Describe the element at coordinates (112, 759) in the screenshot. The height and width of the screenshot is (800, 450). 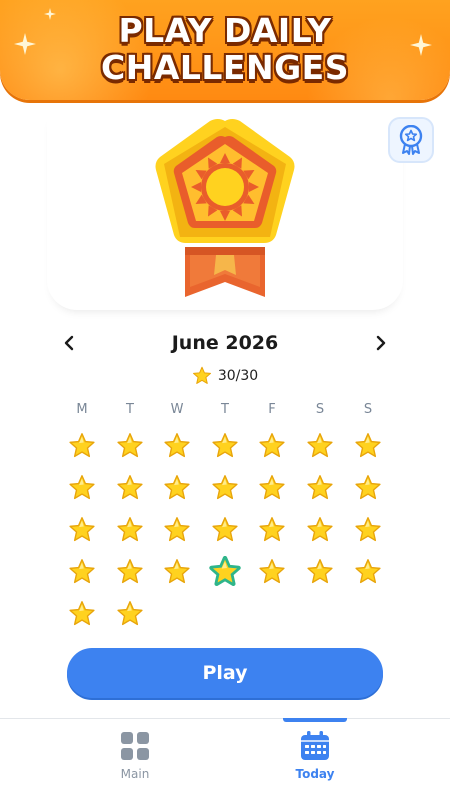
I see `nav-main: Main` at that location.